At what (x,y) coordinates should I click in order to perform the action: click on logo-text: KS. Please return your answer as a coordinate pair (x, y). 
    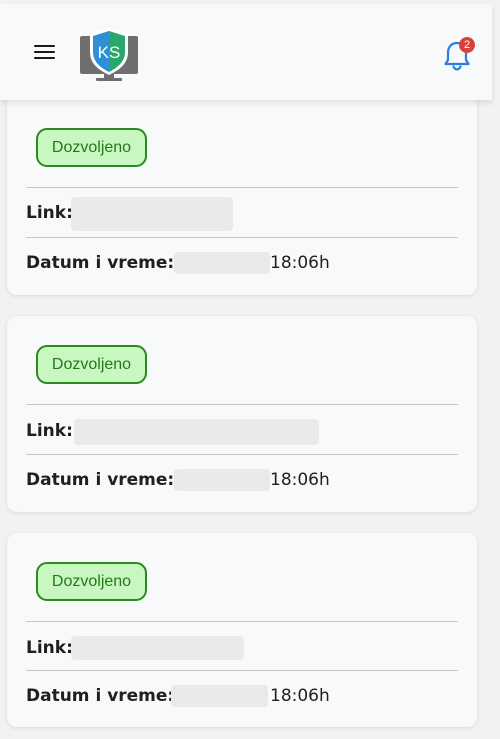
    Looking at the image, I should click on (109, 52).